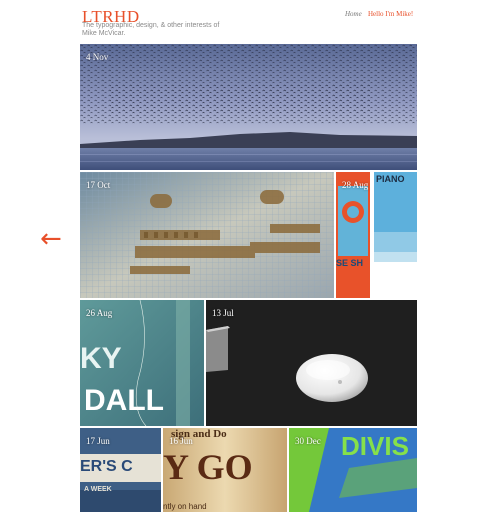 This screenshot has height=512, width=500. I want to click on post-tile-mouse: 13 Jul, so click(311, 363).